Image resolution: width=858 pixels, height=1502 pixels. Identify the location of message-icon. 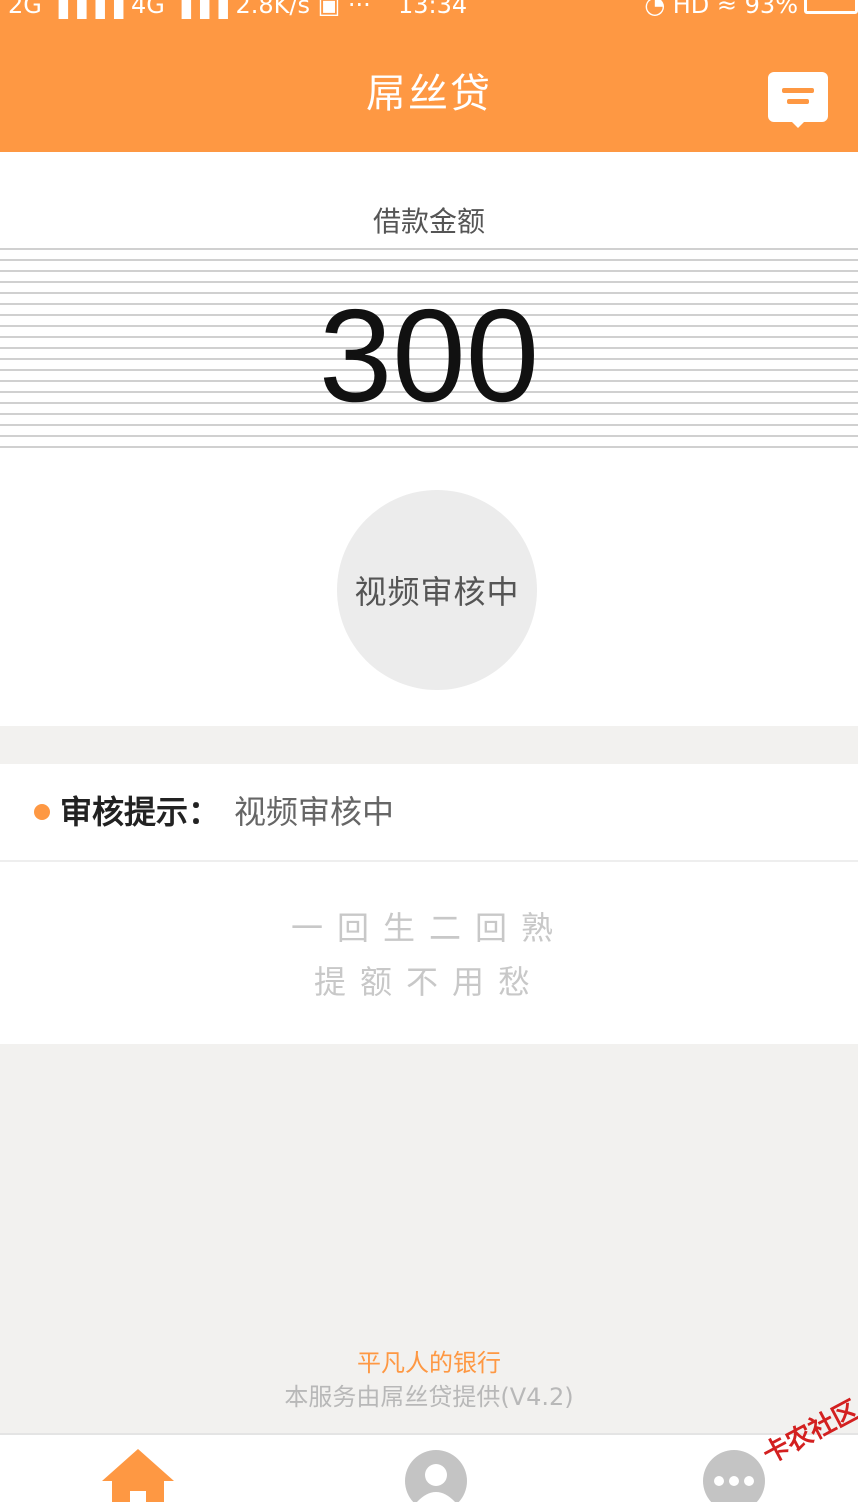
(798, 100).